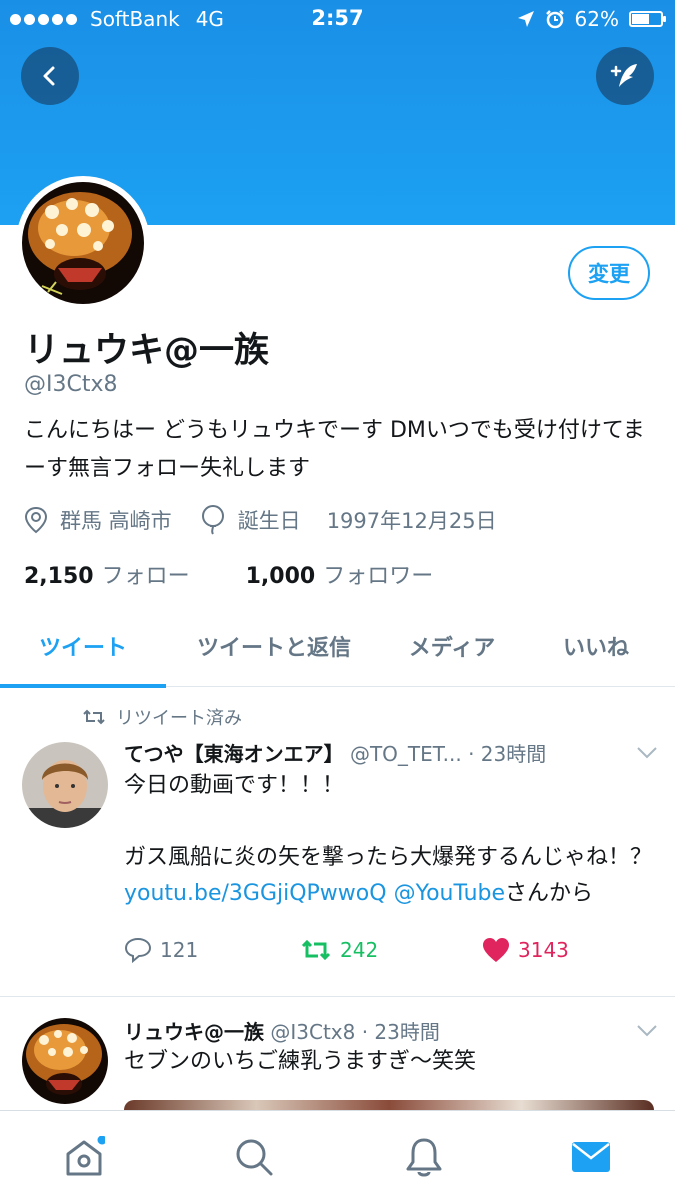 Image resolution: width=675 pixels, height=1201 pixels. Describe the element at coordinates (449, 893) in the screenshot. I see `tweet-mention: @YouTube` at that location.